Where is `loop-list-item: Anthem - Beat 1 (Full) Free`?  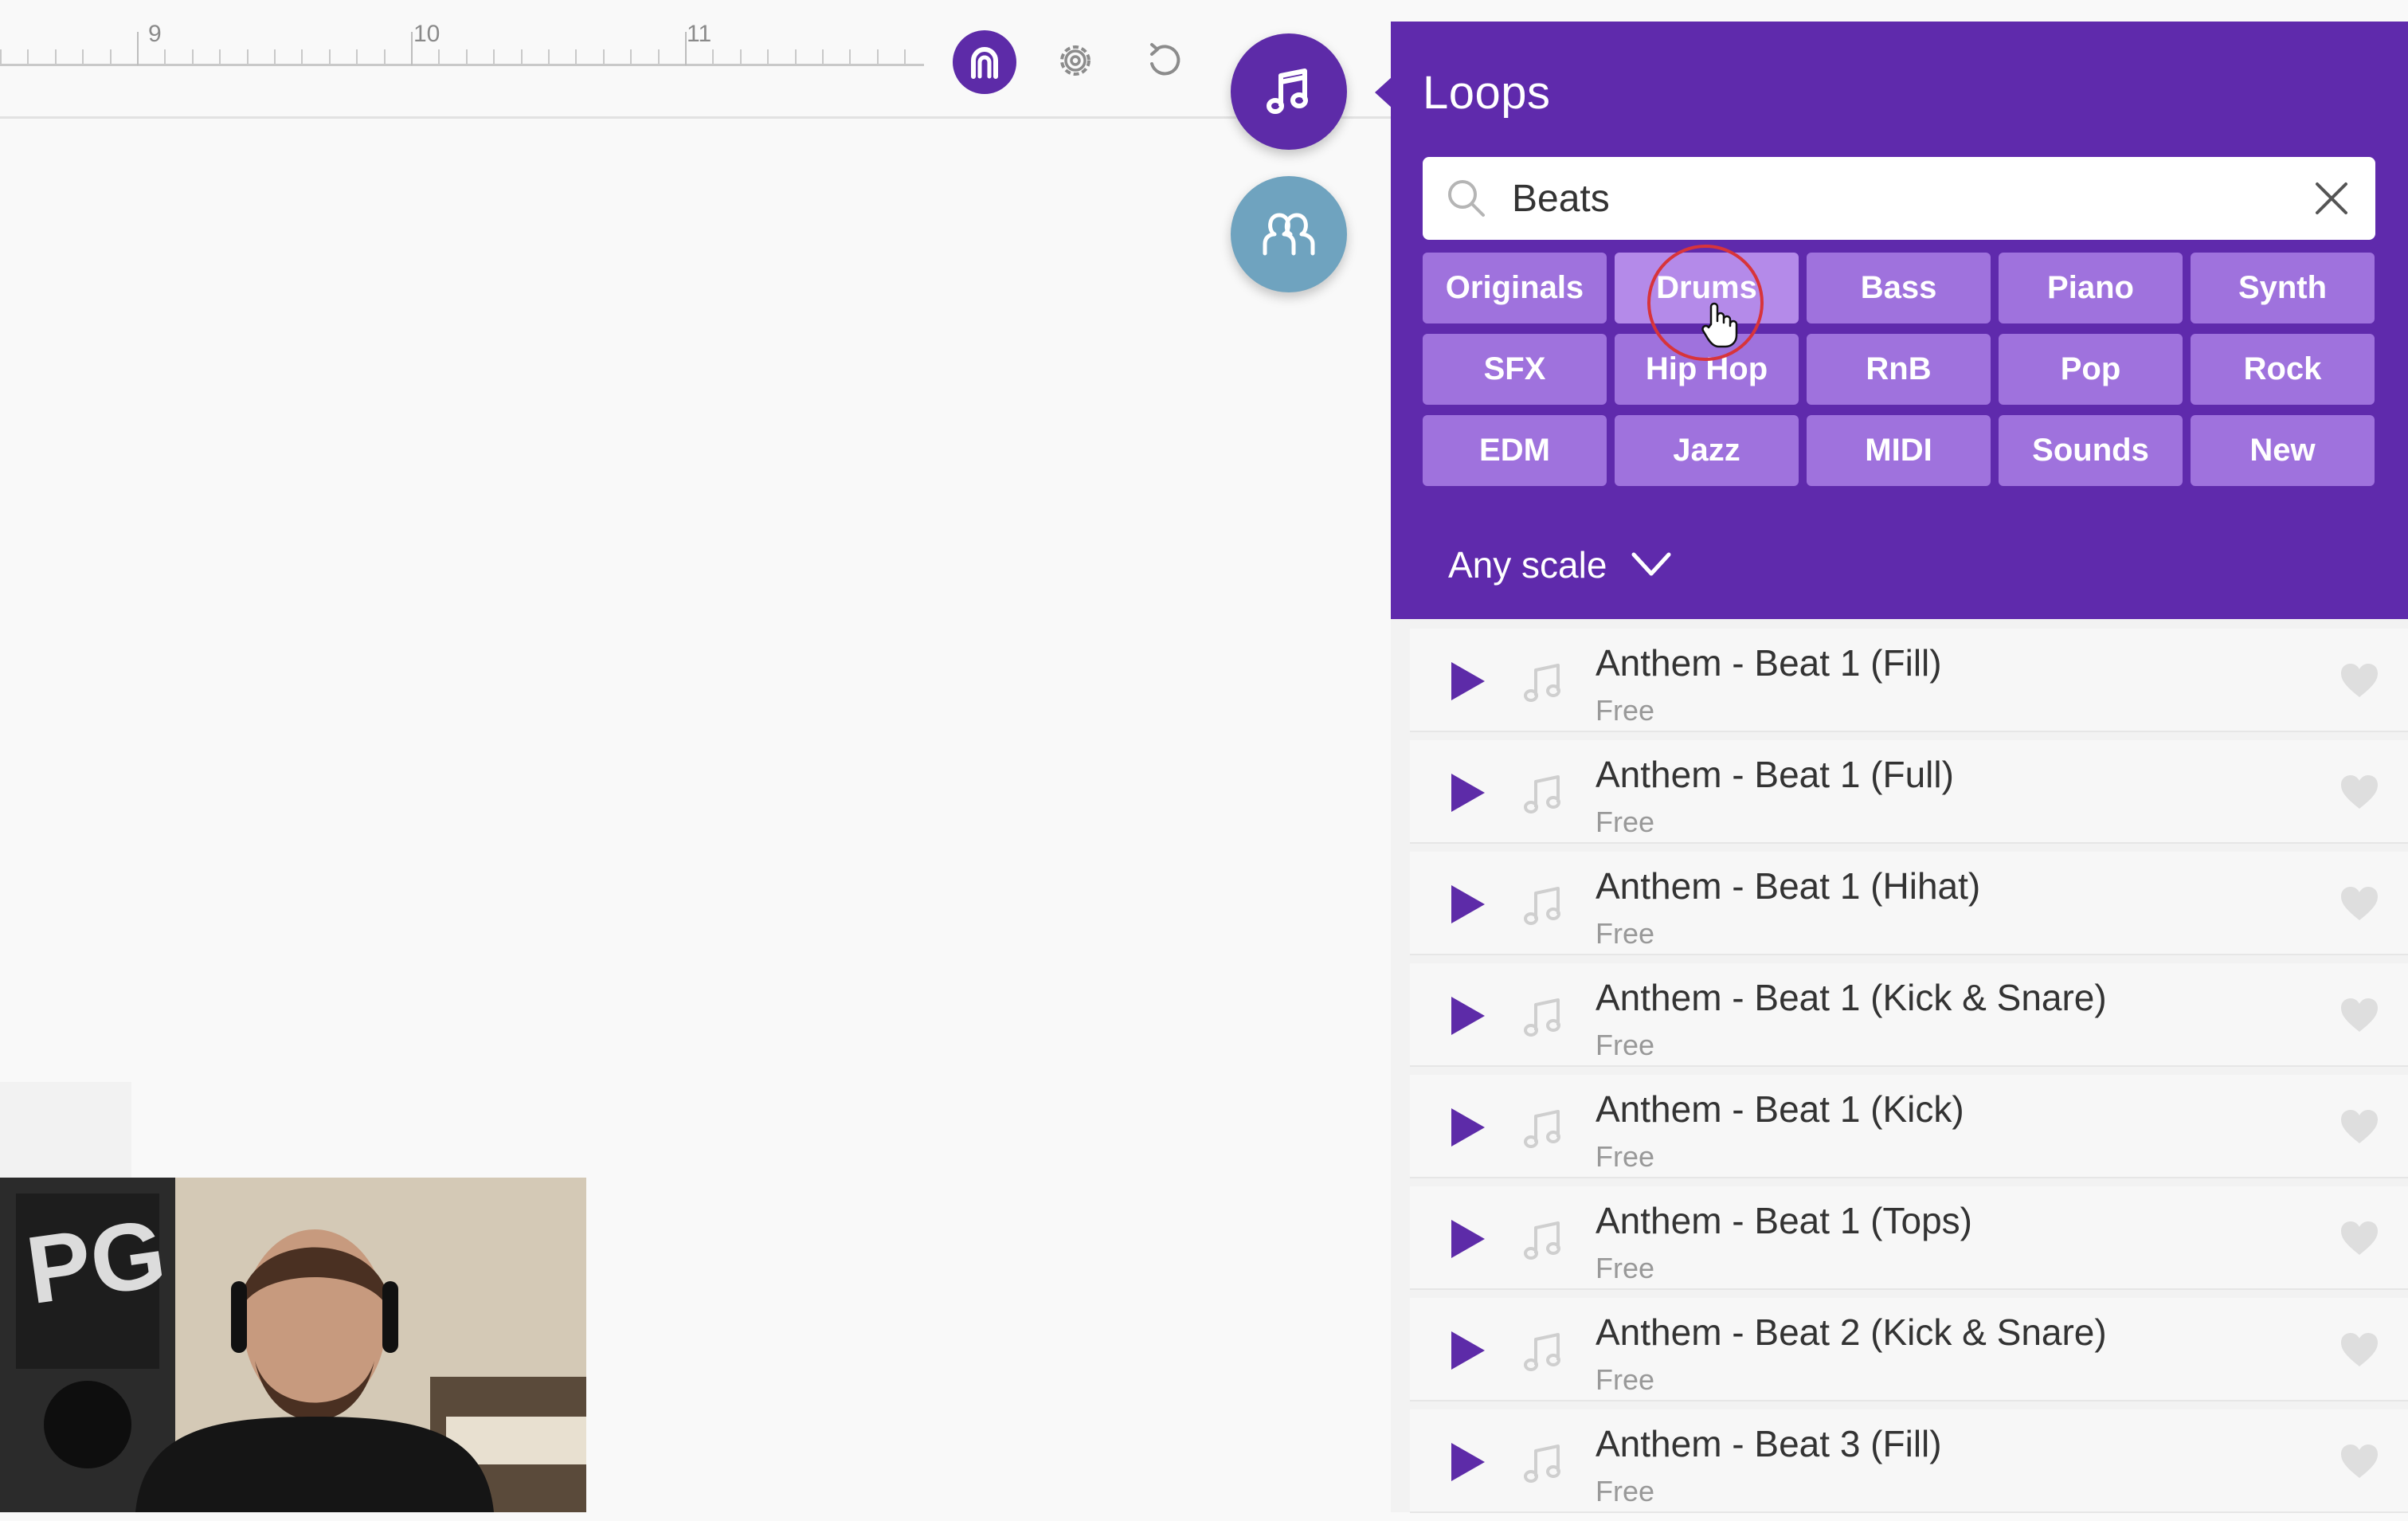 loop-list-item: Anthem - Beat 1 (Full) Free is located at coordinates (1909, 792).